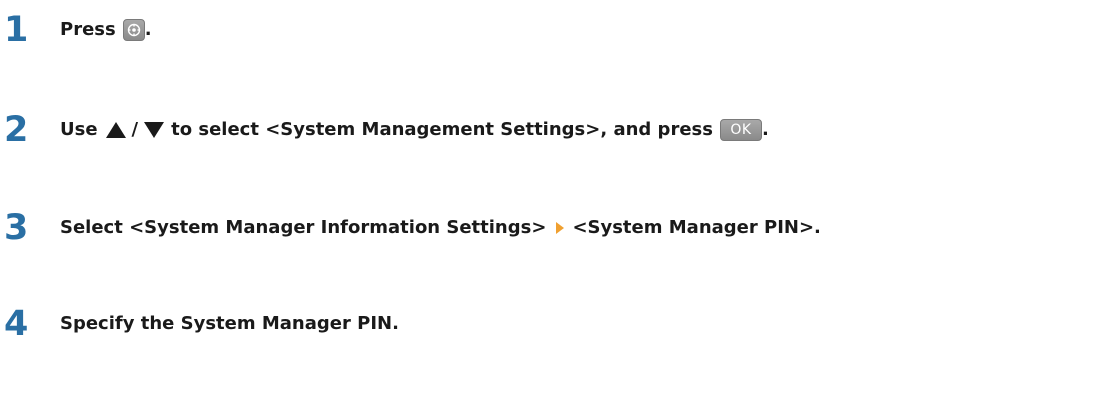 This screenshot has width=1118, height=408. Describe the element at coordinates (133, 30) in the screenshot. I see `menu-key-icon` at that location.